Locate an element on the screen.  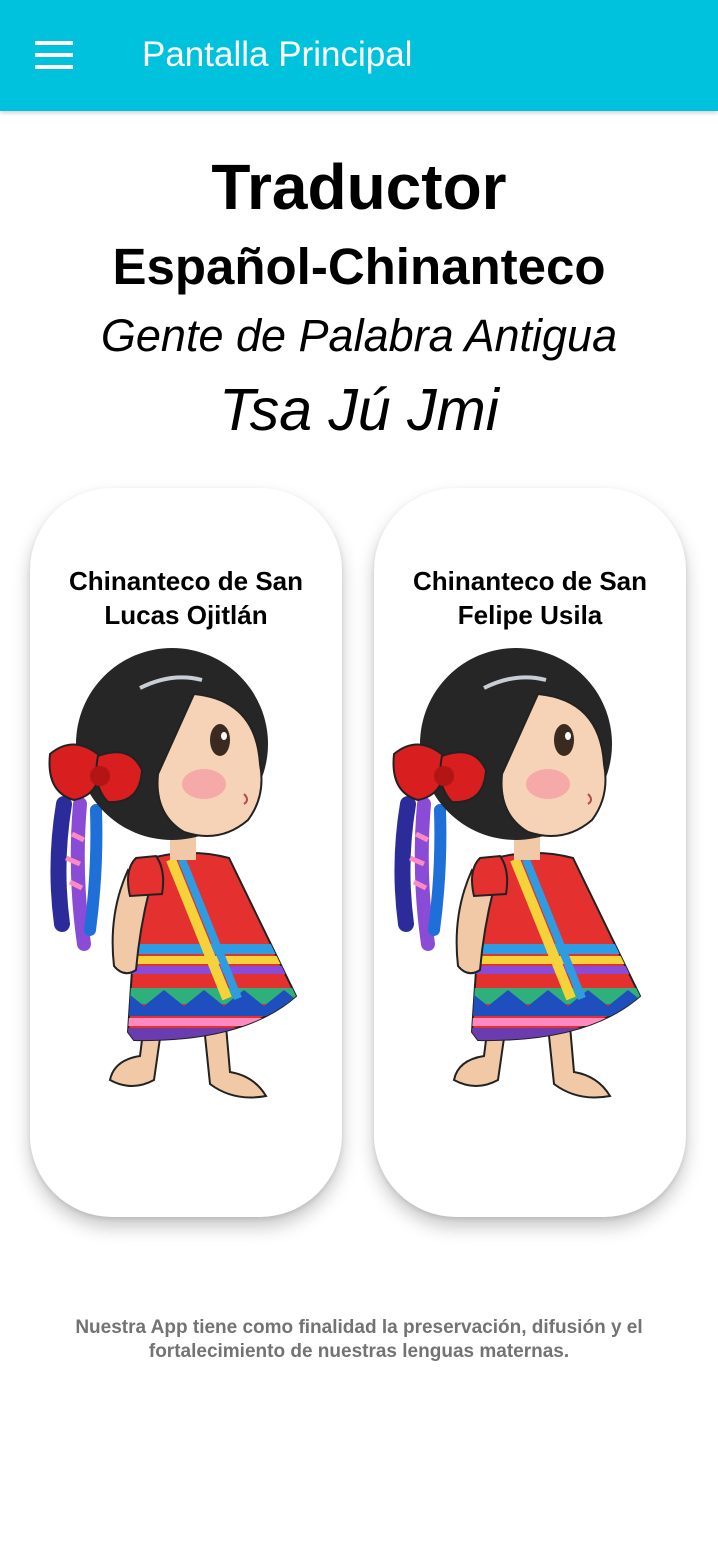
app-bar: Pantalla Principal is located at coordinates (359, 55).